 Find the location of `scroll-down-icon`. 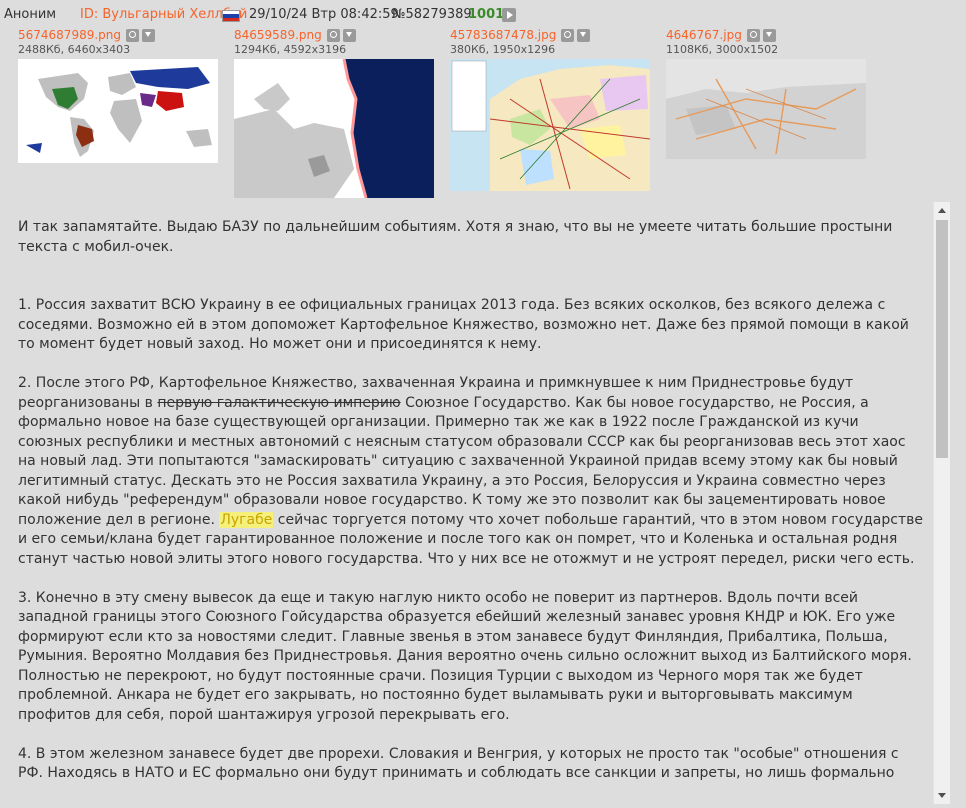

scroll-down-icon is located at coordinates (942, 795).